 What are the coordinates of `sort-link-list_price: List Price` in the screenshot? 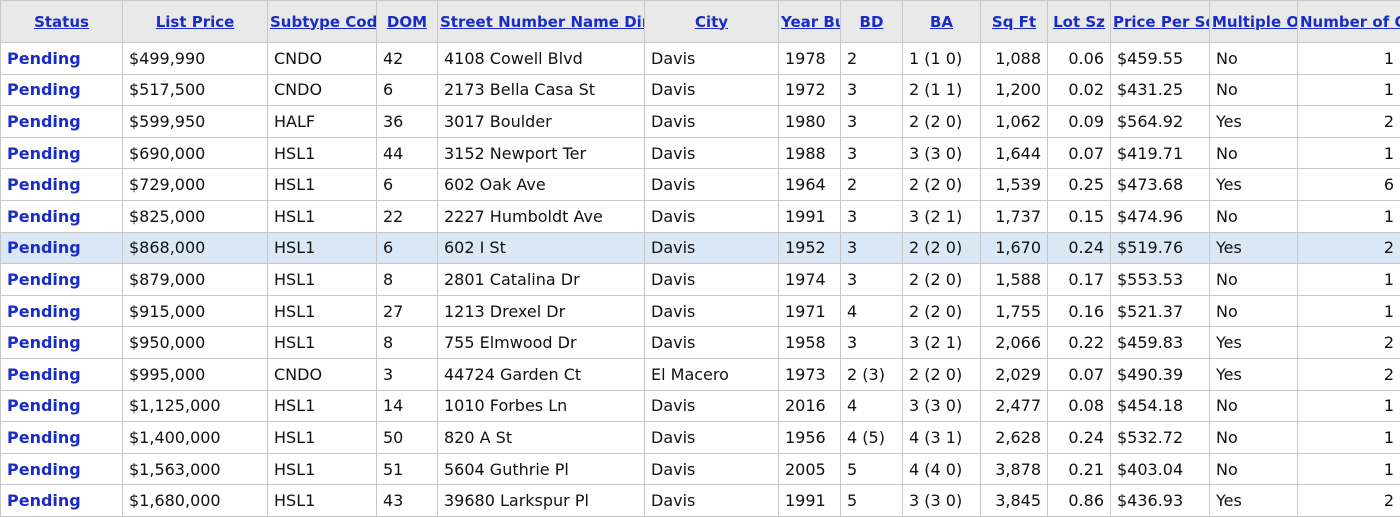 It's located at (195, 22).